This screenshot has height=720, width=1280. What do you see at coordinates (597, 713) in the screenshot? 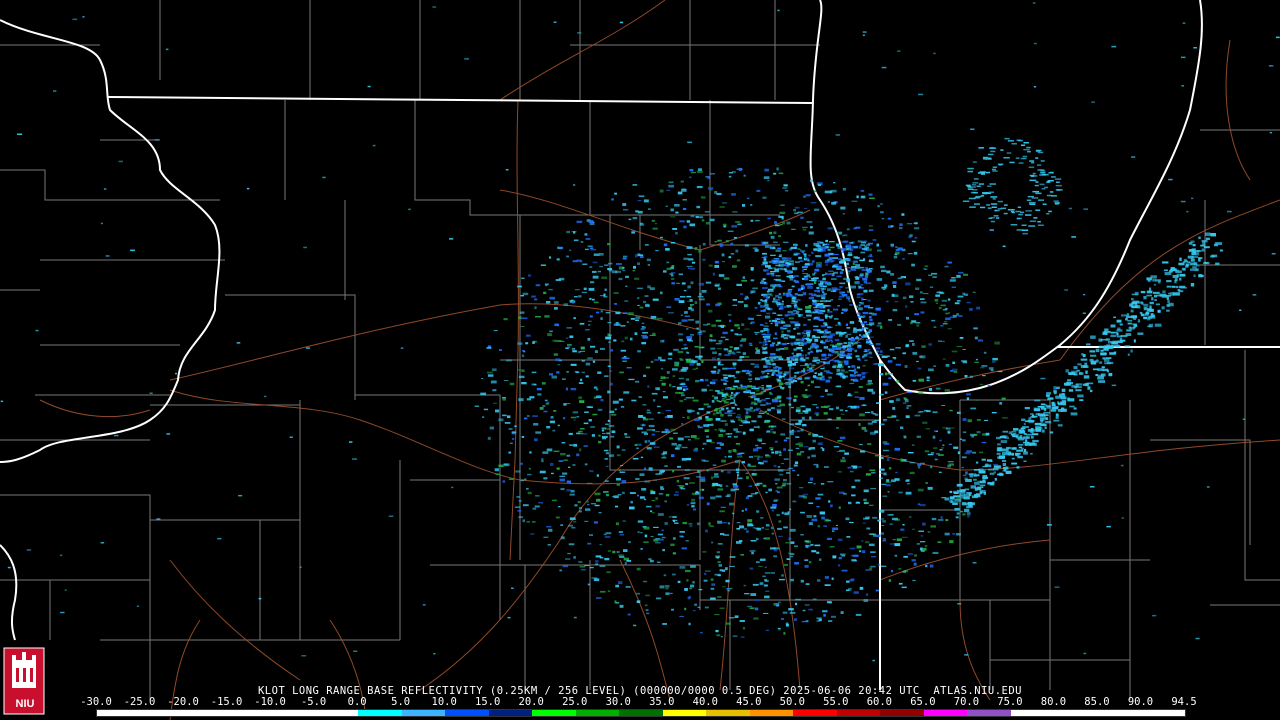
I see `colorbar-segment` at bounding box center [597, 713].